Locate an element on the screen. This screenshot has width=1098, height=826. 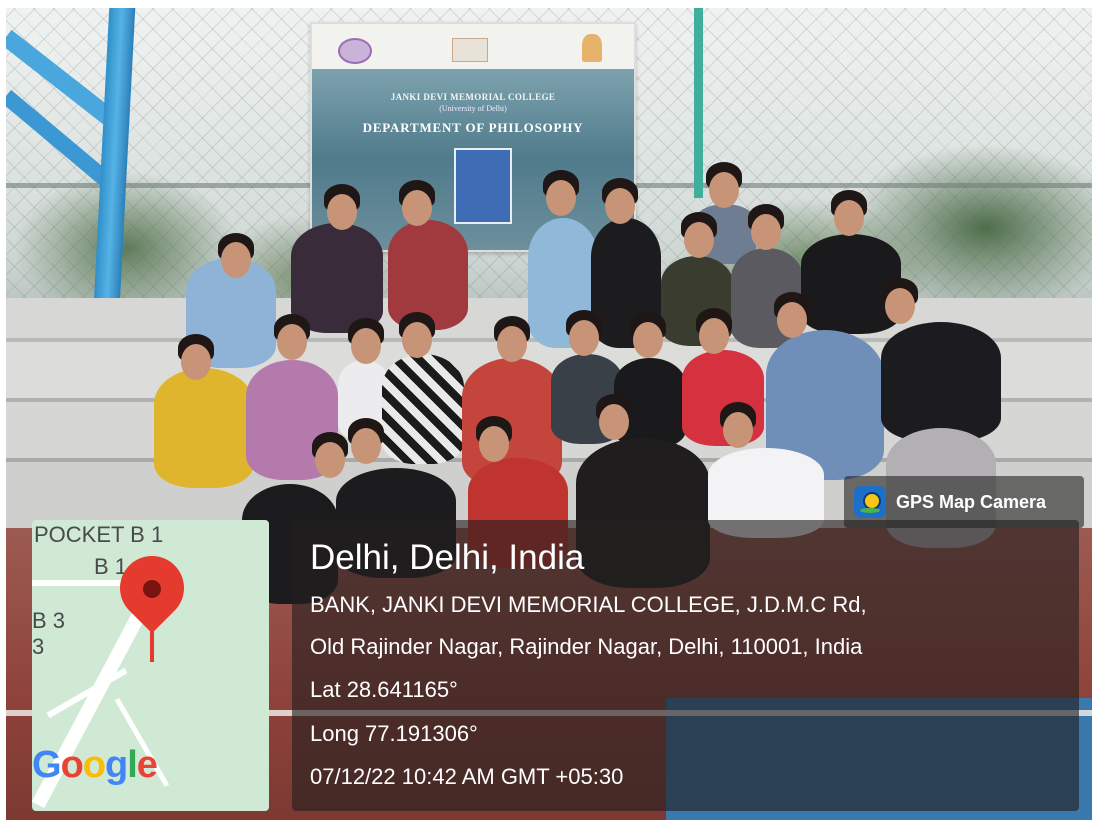
emblem-icon is located at coordinates (470, 50).